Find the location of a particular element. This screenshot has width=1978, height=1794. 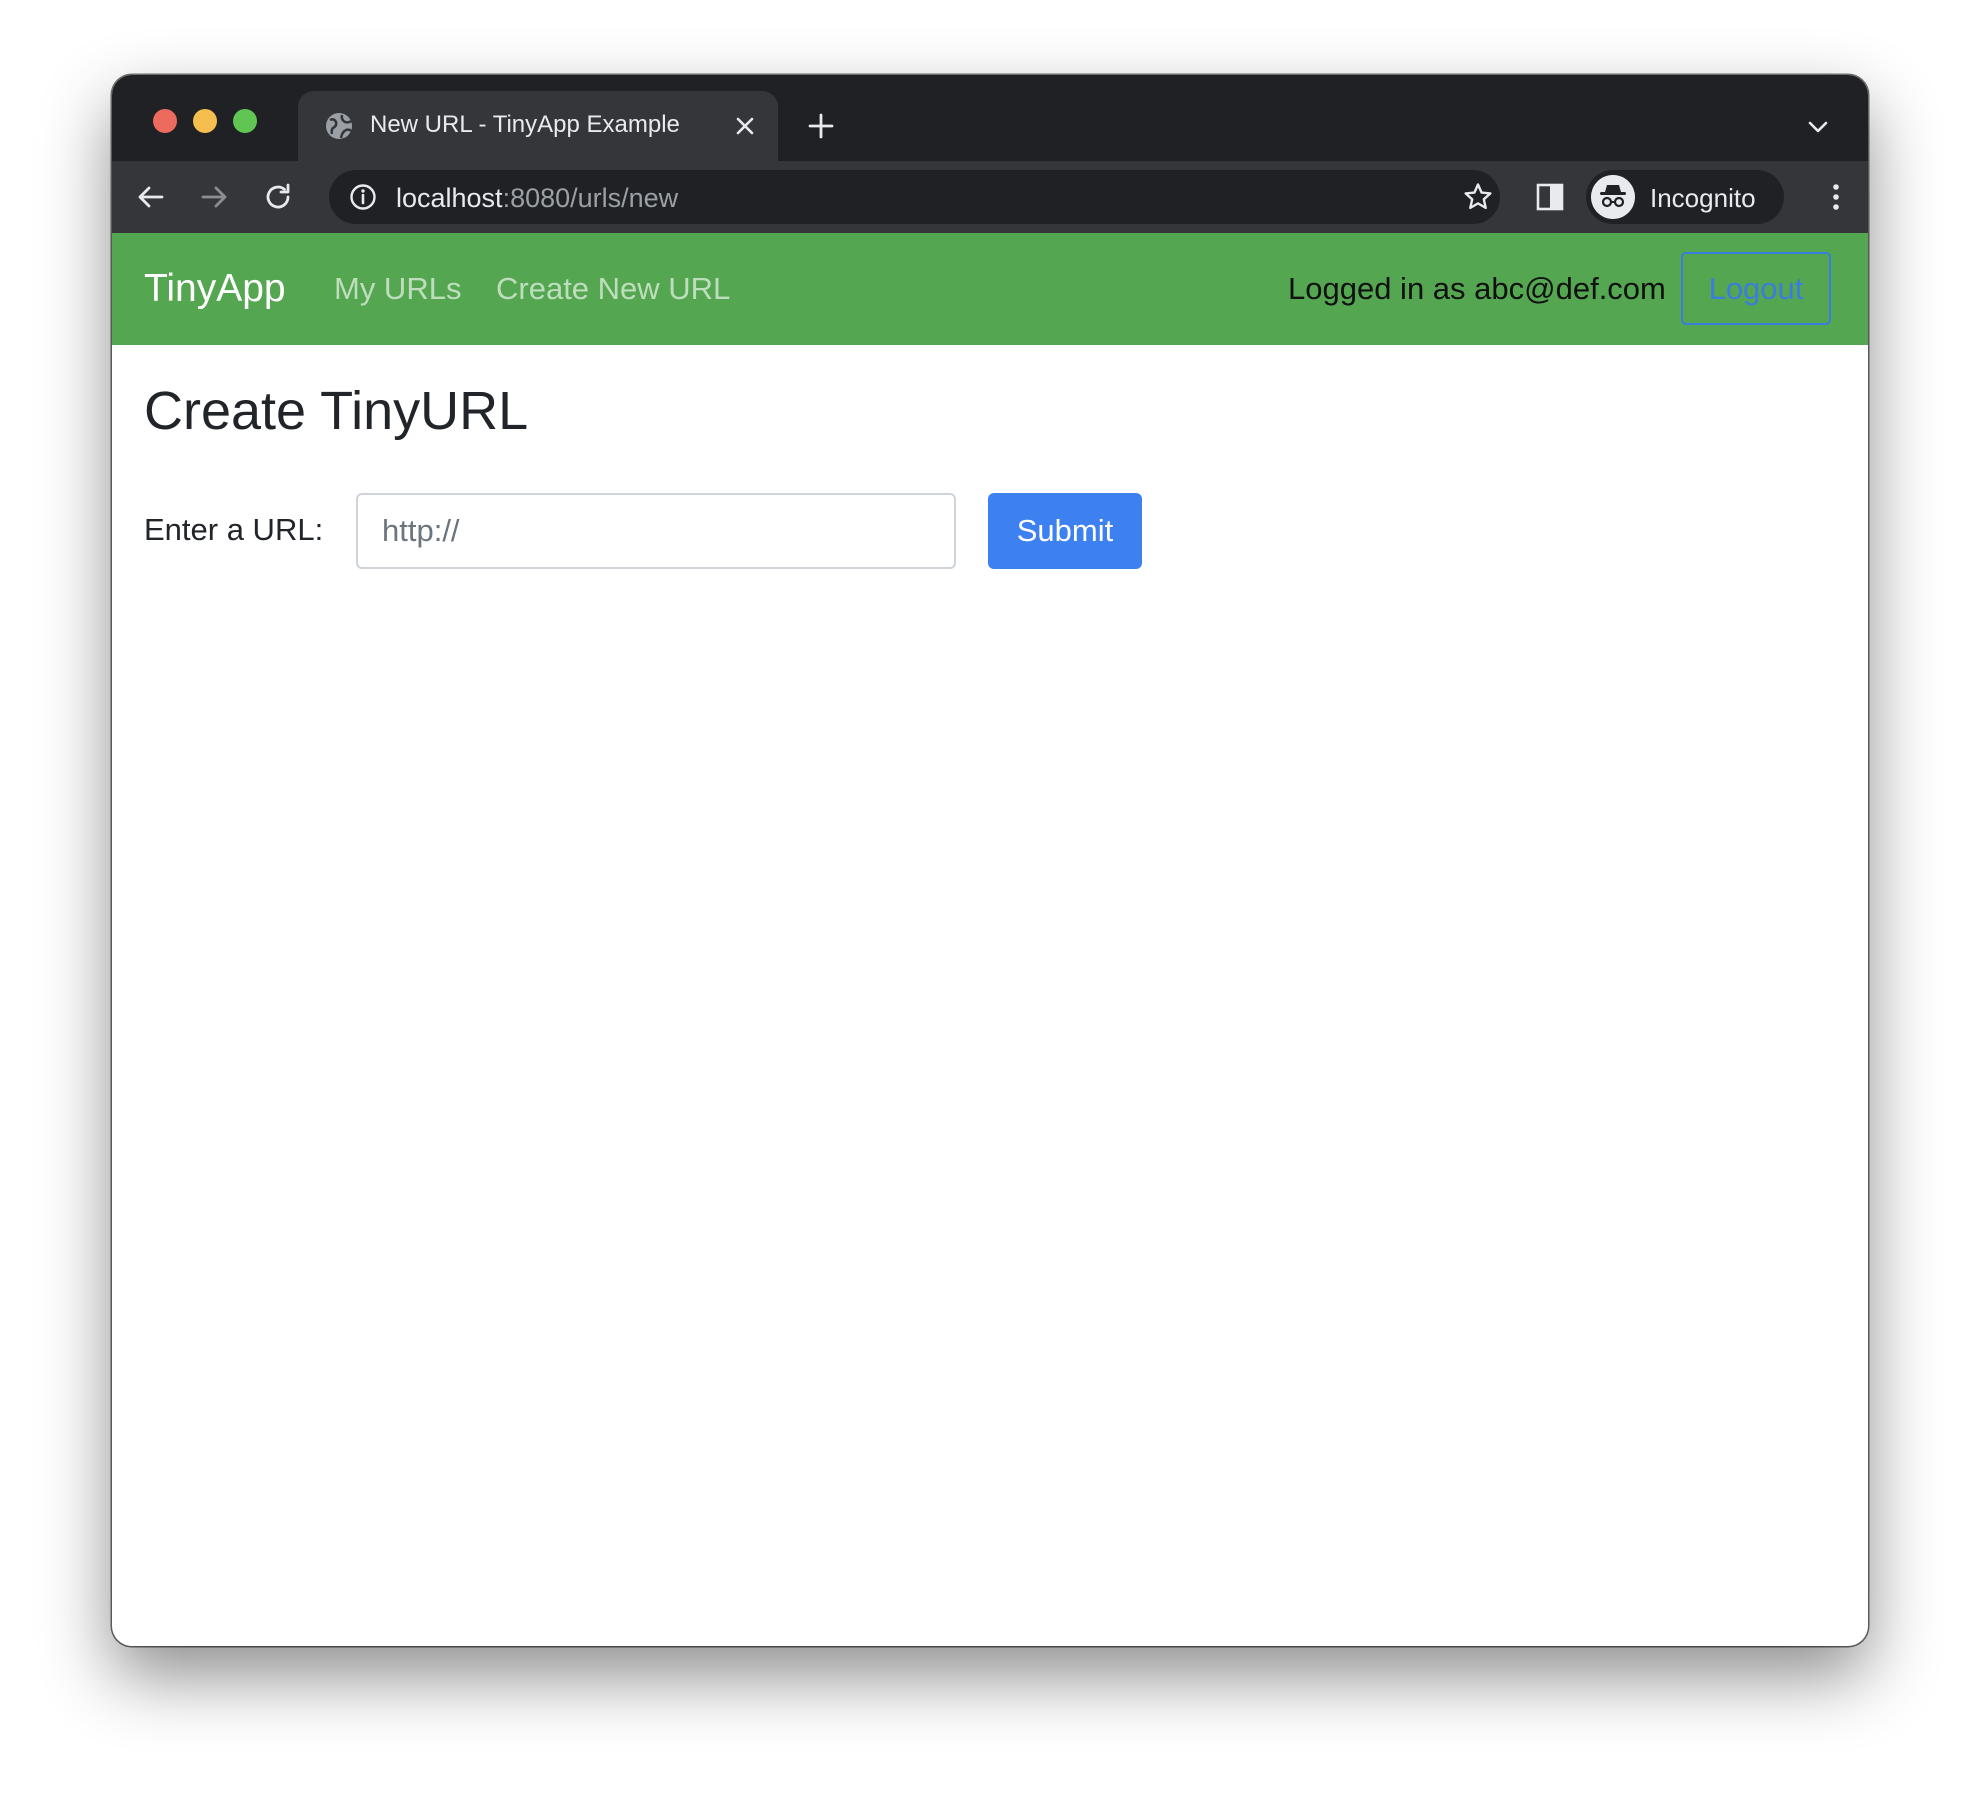

url-field-label: Enter a URL: is located at coordinates (234, 529).